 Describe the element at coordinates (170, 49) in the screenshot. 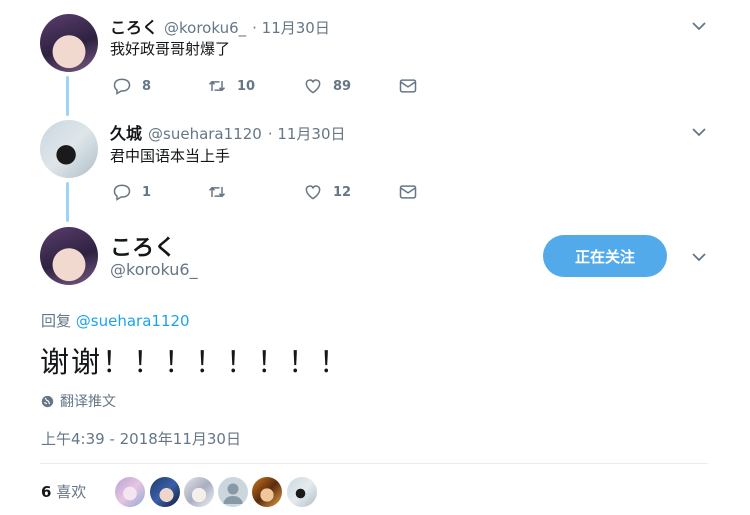

I see `tweet-text: 我好政哥哥射爆了` at that location.